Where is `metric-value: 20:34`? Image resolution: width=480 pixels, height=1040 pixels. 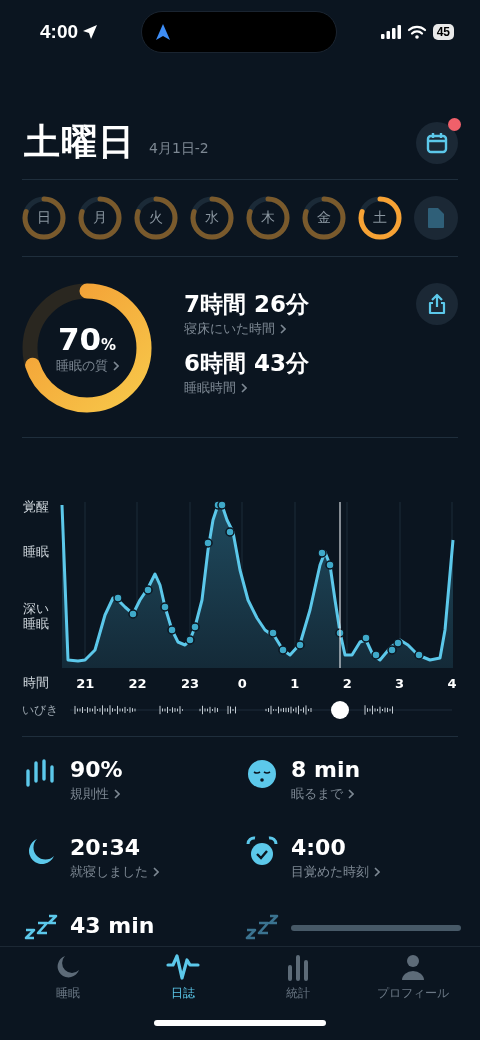
metric-value: 20:34 is located at coordinates (106, 847).